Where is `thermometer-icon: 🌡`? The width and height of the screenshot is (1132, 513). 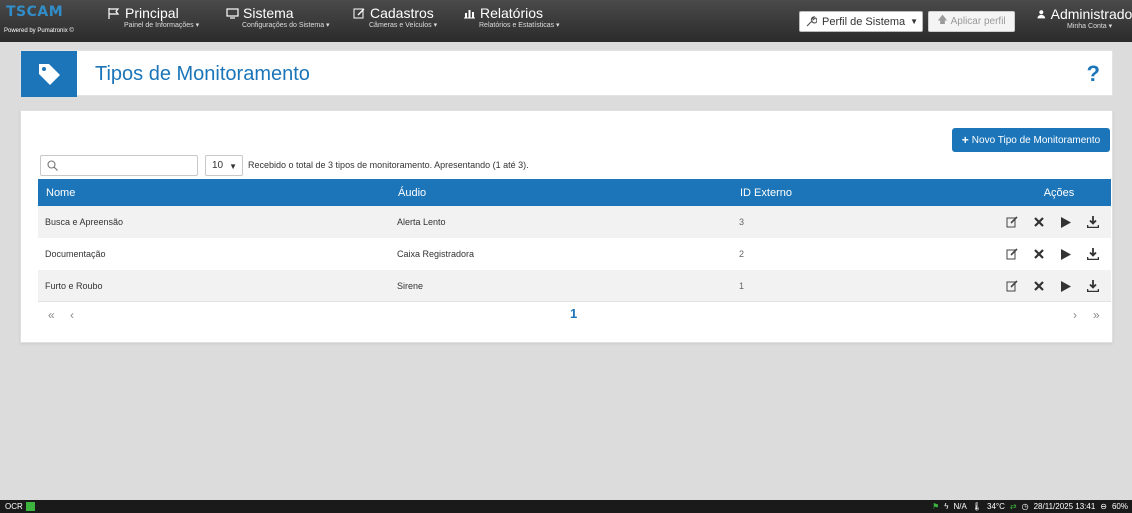 thermometer-icon: 🌡 is located at coordinates (977, 506).